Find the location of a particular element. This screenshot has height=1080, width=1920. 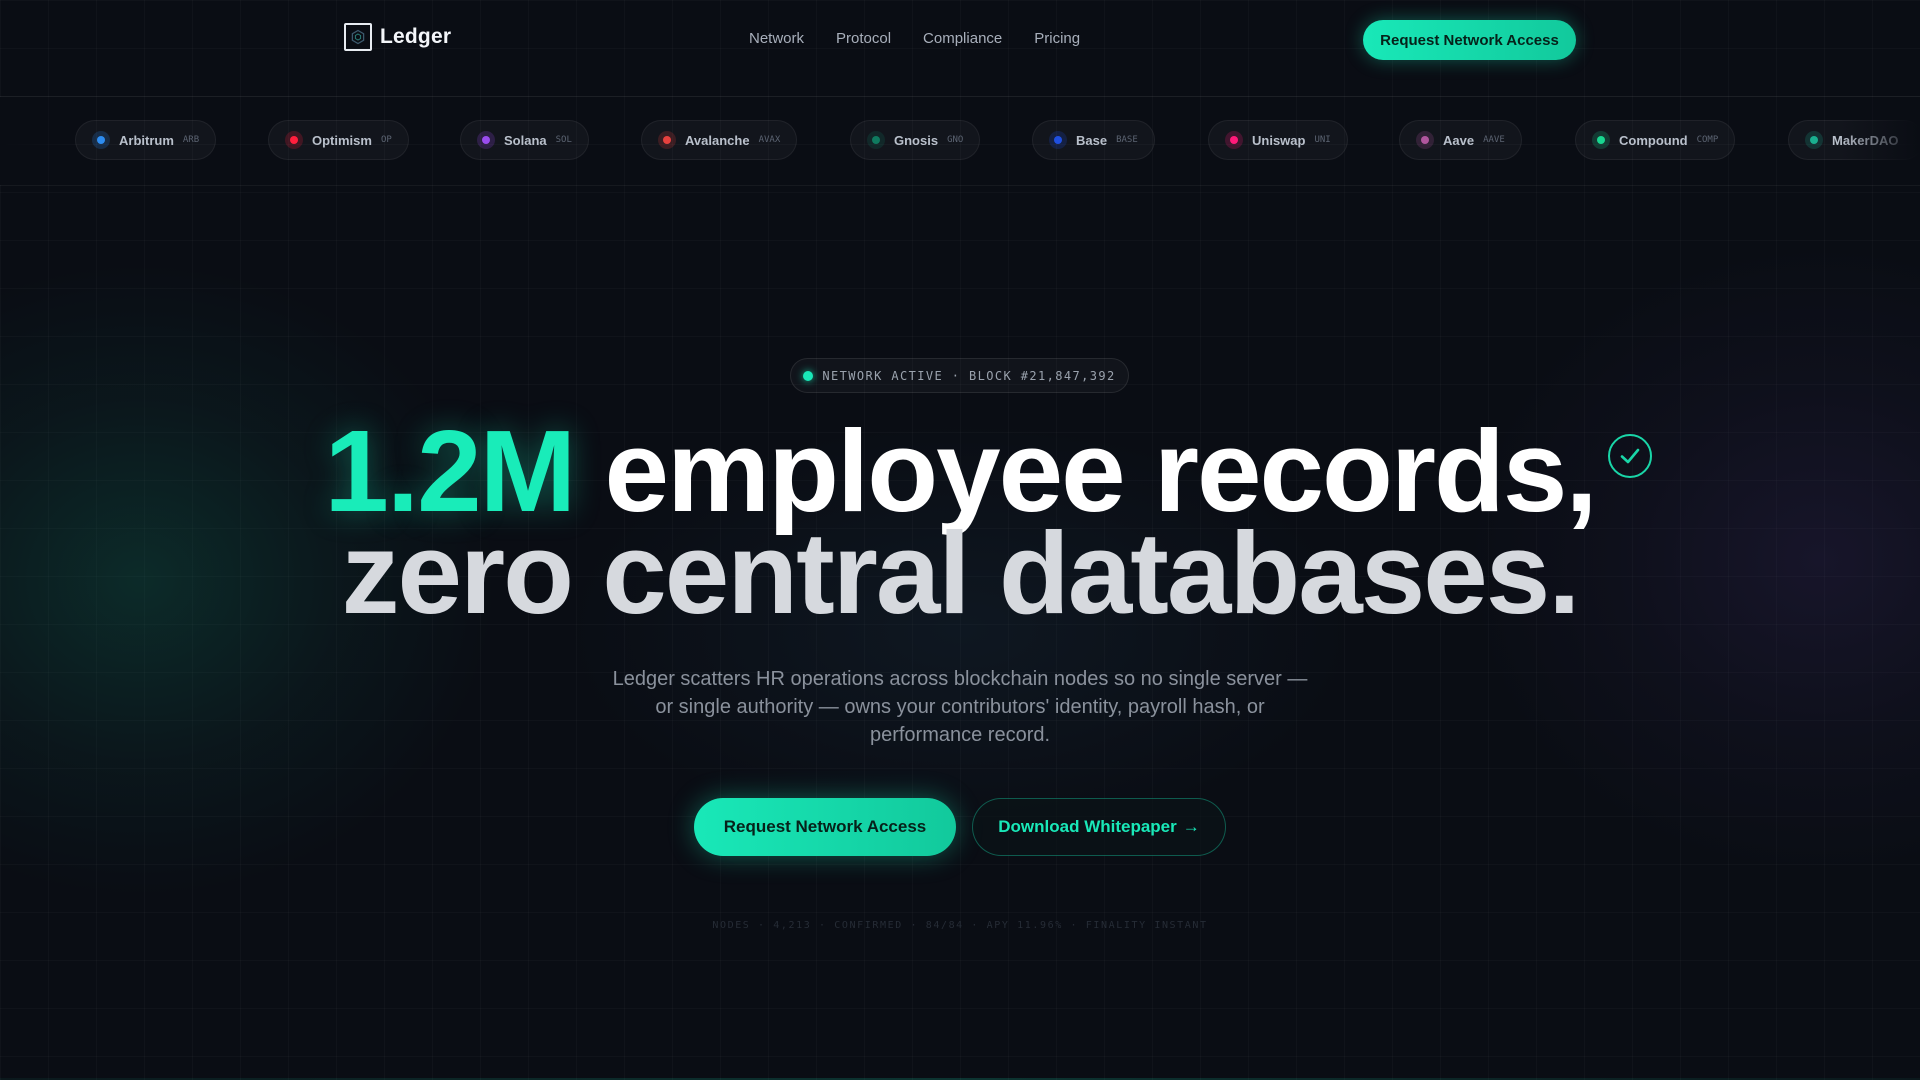

chain-chip-aave: Aave AAVE is located at coordinates (1460, 140).